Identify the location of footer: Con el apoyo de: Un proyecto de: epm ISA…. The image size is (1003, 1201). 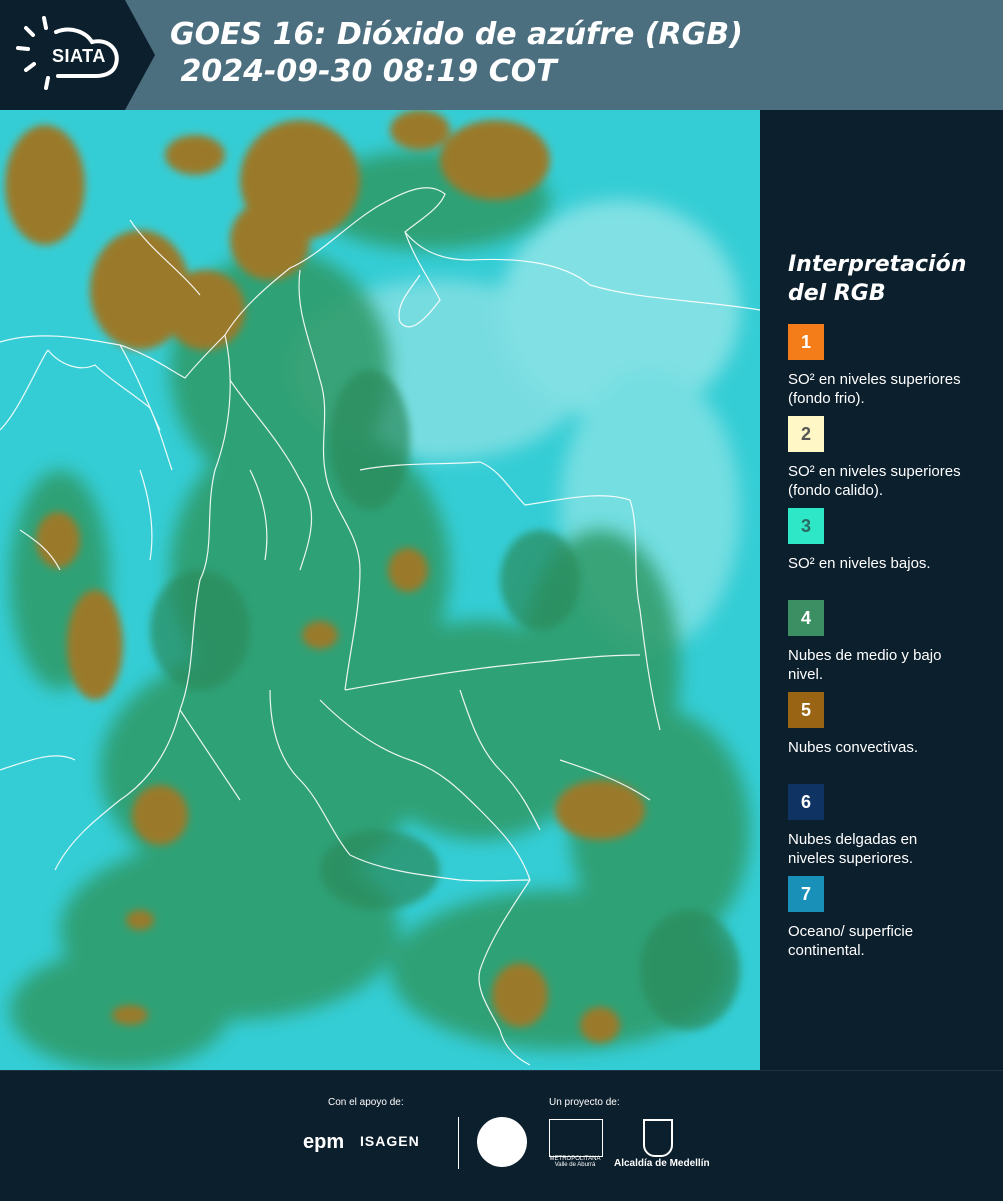
(501, 1135).